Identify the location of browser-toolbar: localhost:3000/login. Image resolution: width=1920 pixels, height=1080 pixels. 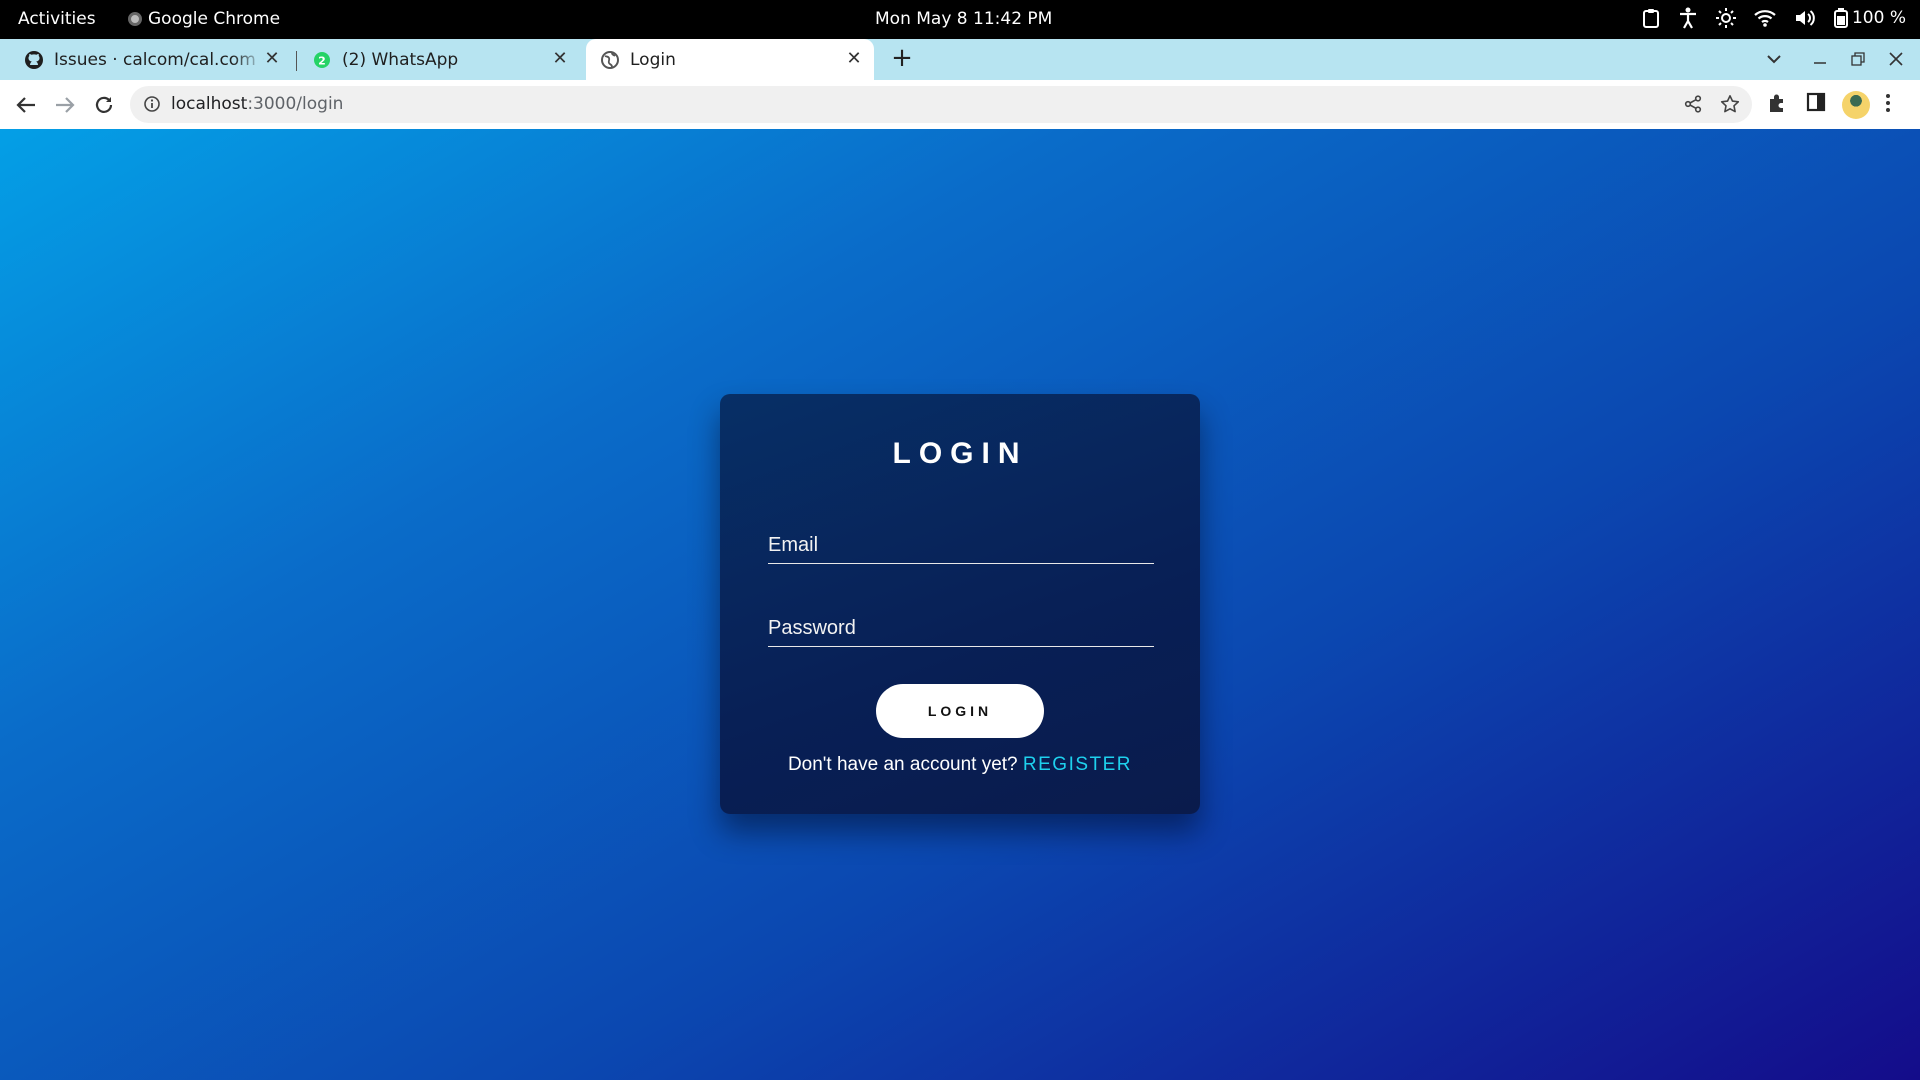
(960, 104).